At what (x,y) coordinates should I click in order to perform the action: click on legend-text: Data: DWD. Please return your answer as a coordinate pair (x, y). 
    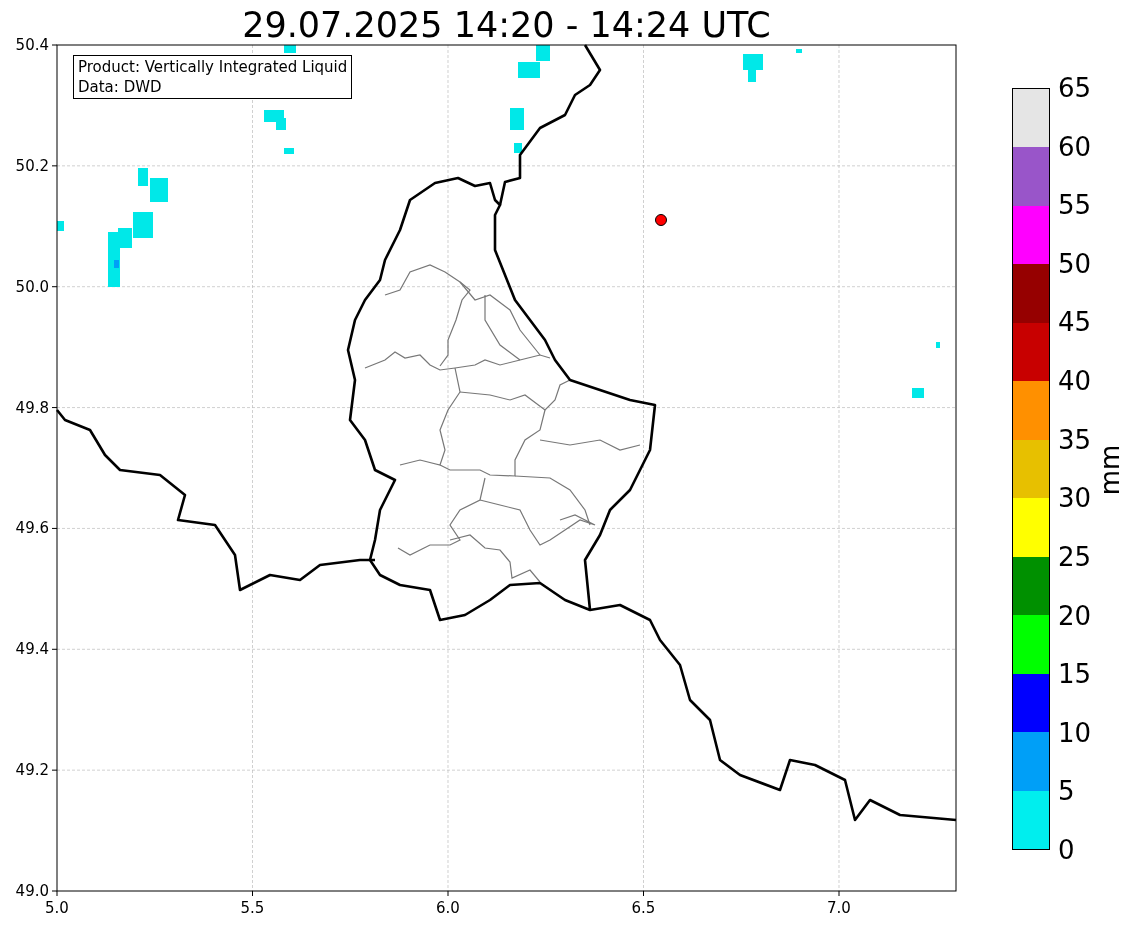
    Looking at the image, I should click on (120, 87).